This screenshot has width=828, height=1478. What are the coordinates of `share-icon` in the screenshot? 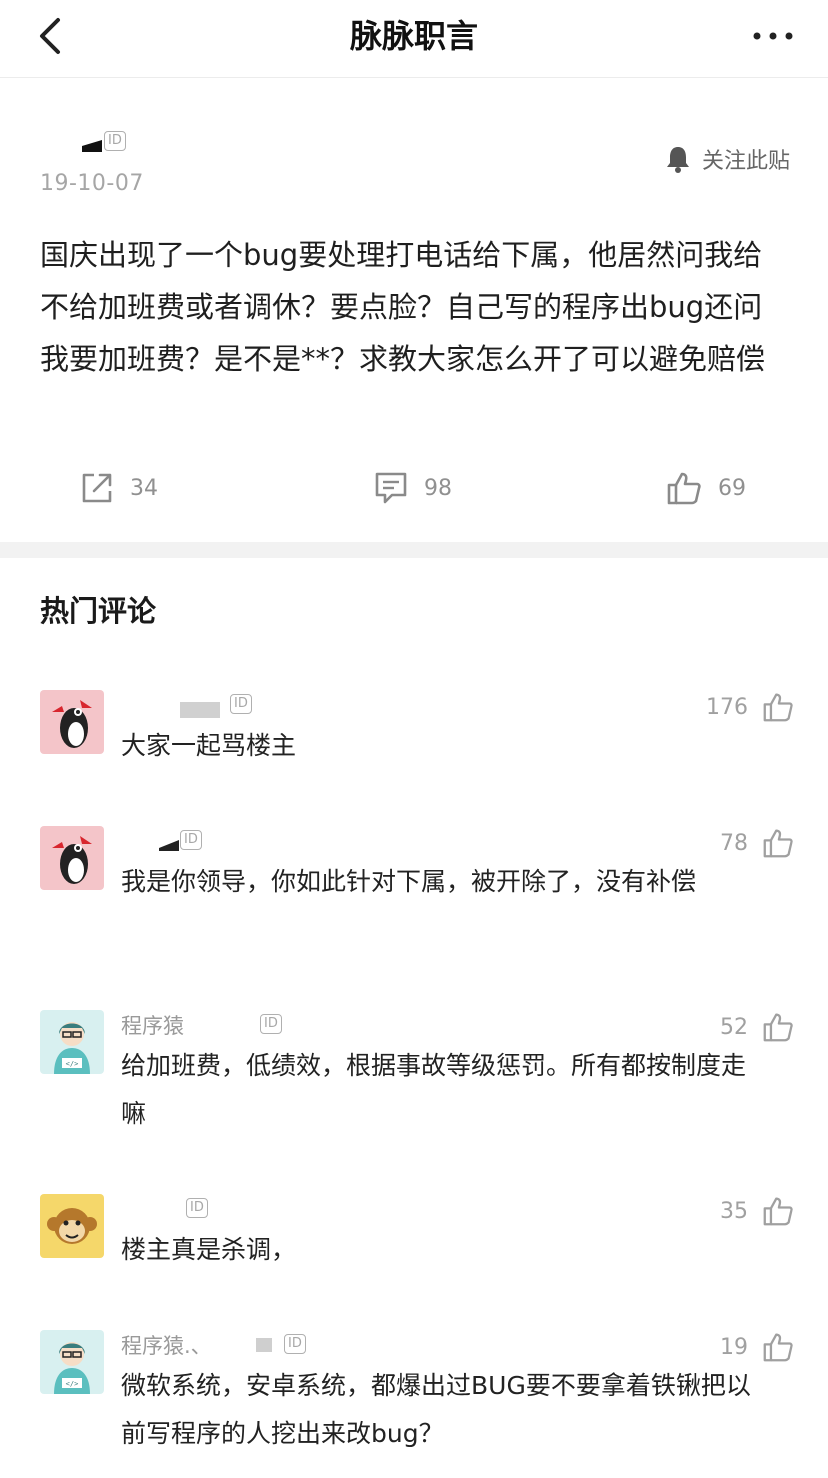 It's located at (97, 488).